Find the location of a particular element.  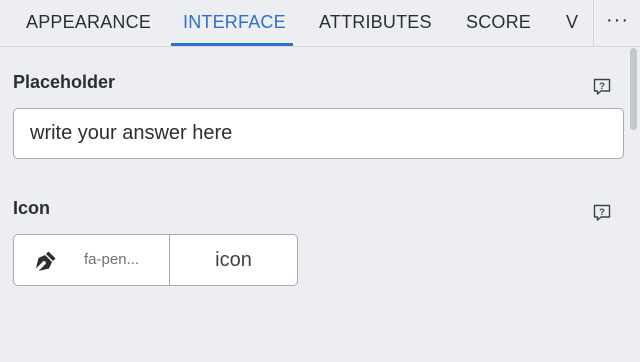

active-tab-indicator is located at coordinates (232, 44).